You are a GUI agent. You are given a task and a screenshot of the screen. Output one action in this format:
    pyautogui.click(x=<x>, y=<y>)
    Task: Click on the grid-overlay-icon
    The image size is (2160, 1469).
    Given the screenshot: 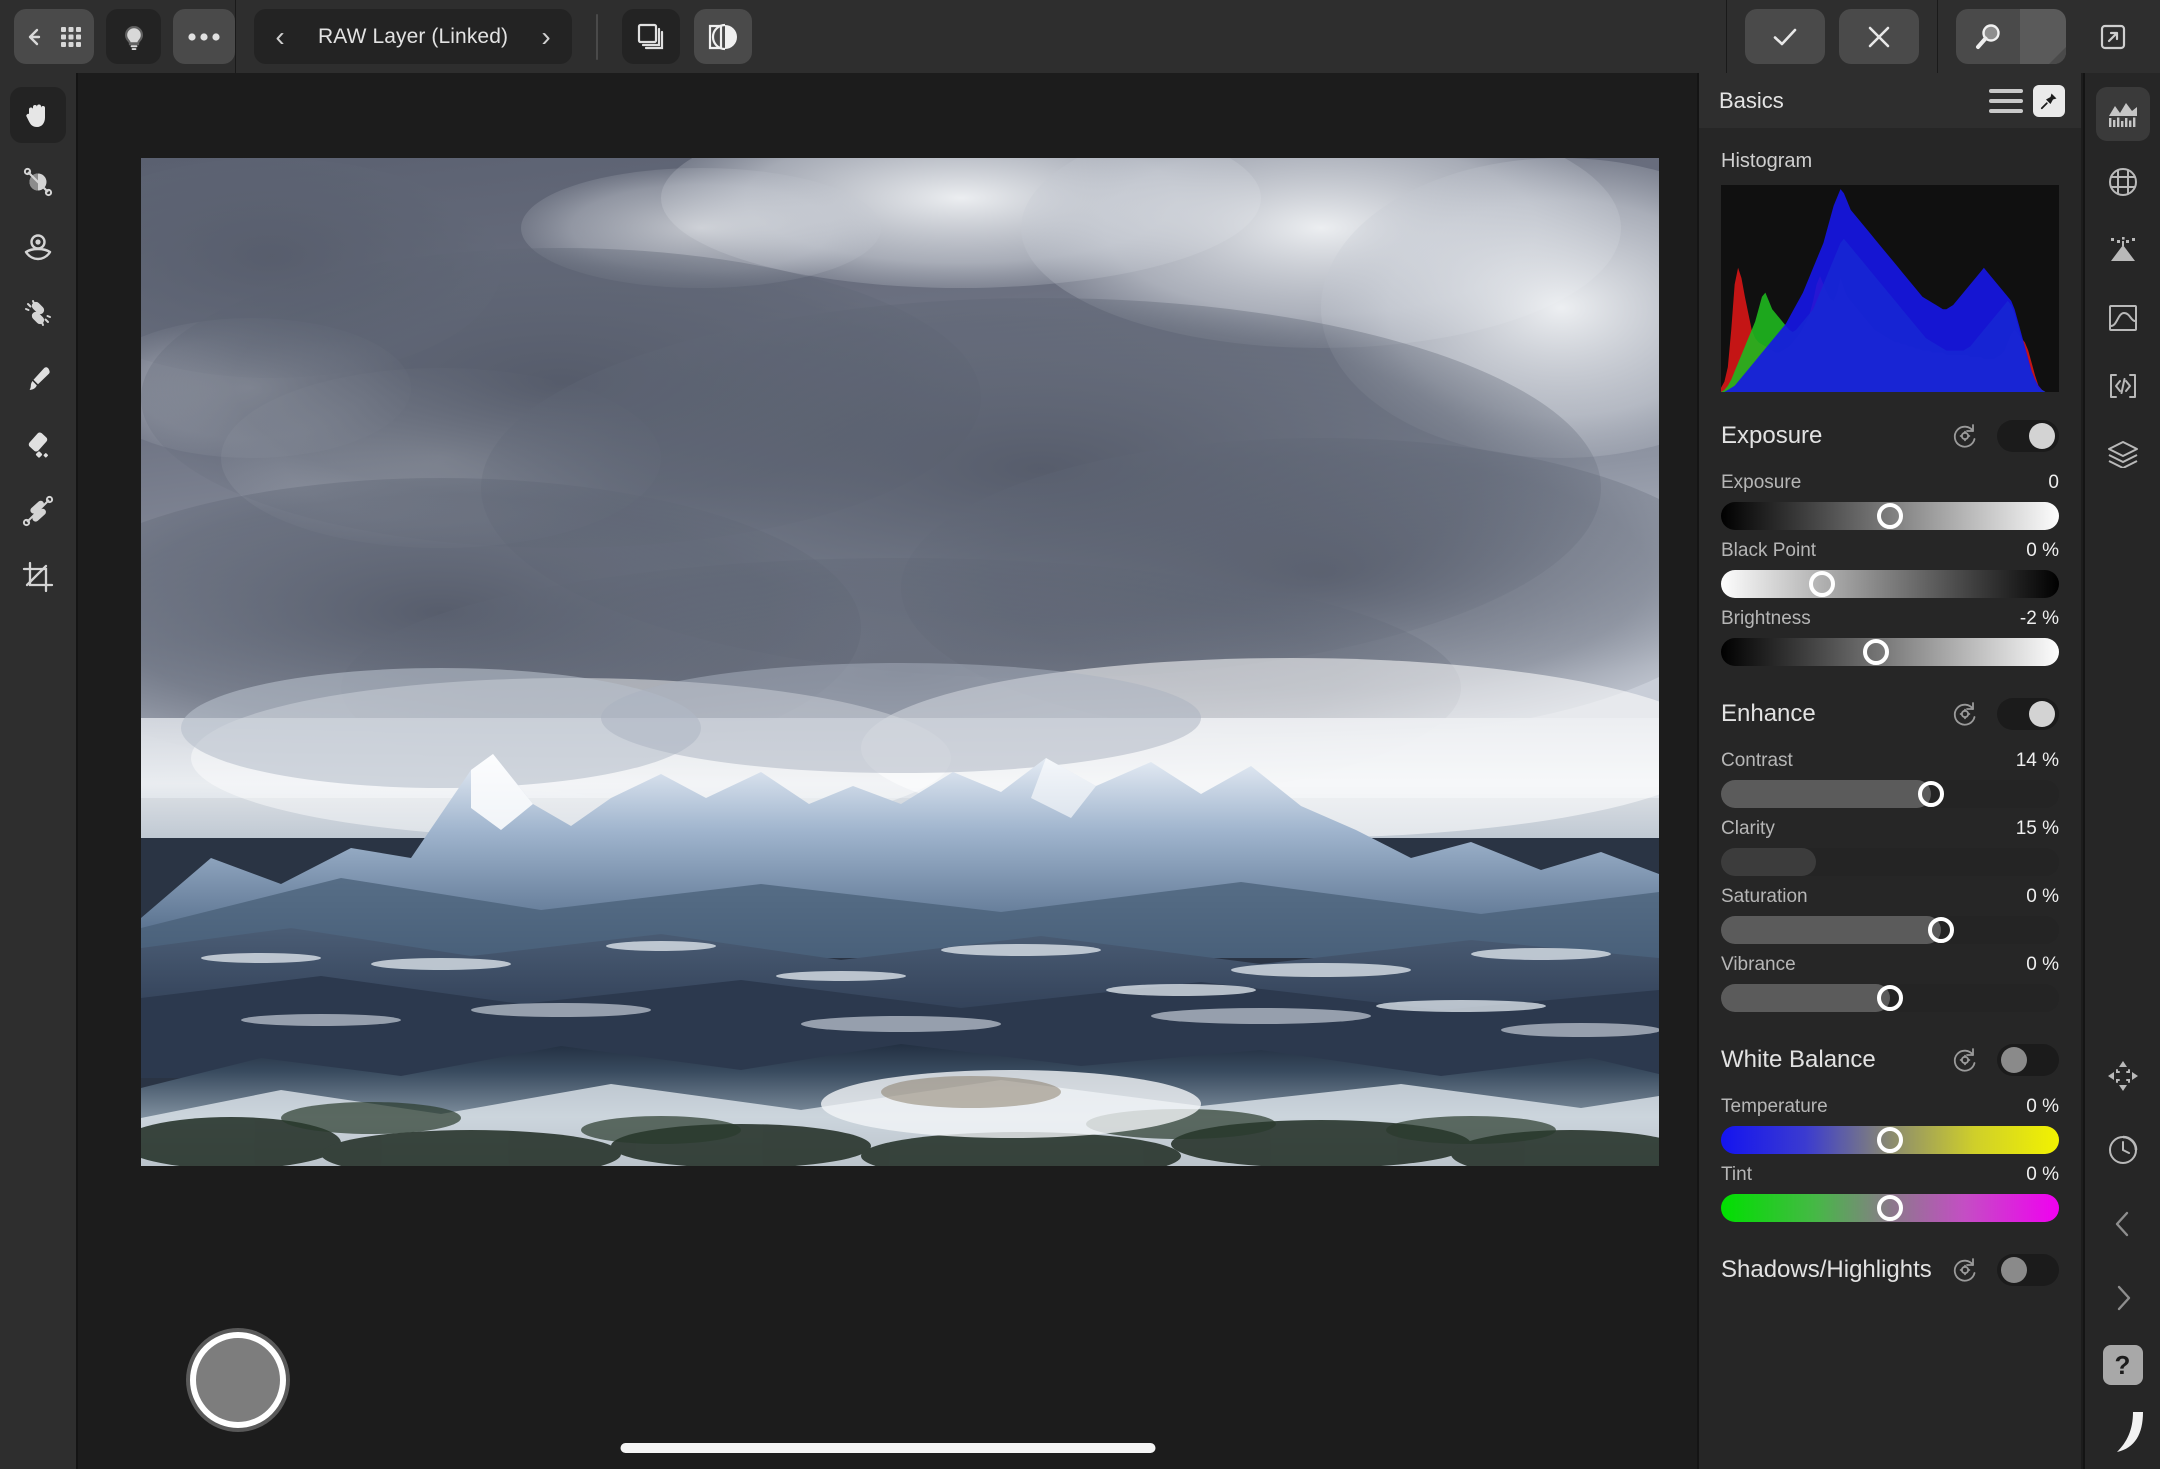 What is the action you would take?
    pyautogui.click(x=2122, y=182)
    